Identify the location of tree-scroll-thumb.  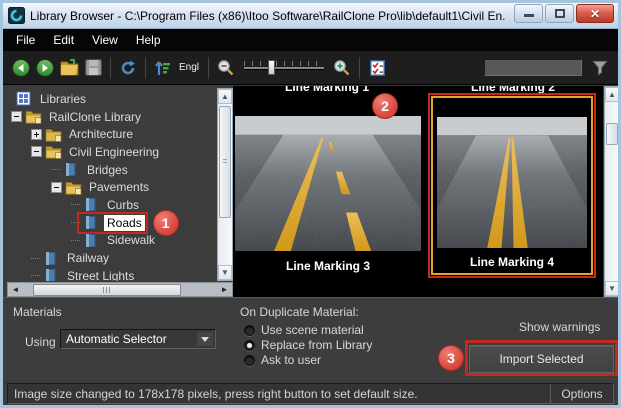
(225, 162).